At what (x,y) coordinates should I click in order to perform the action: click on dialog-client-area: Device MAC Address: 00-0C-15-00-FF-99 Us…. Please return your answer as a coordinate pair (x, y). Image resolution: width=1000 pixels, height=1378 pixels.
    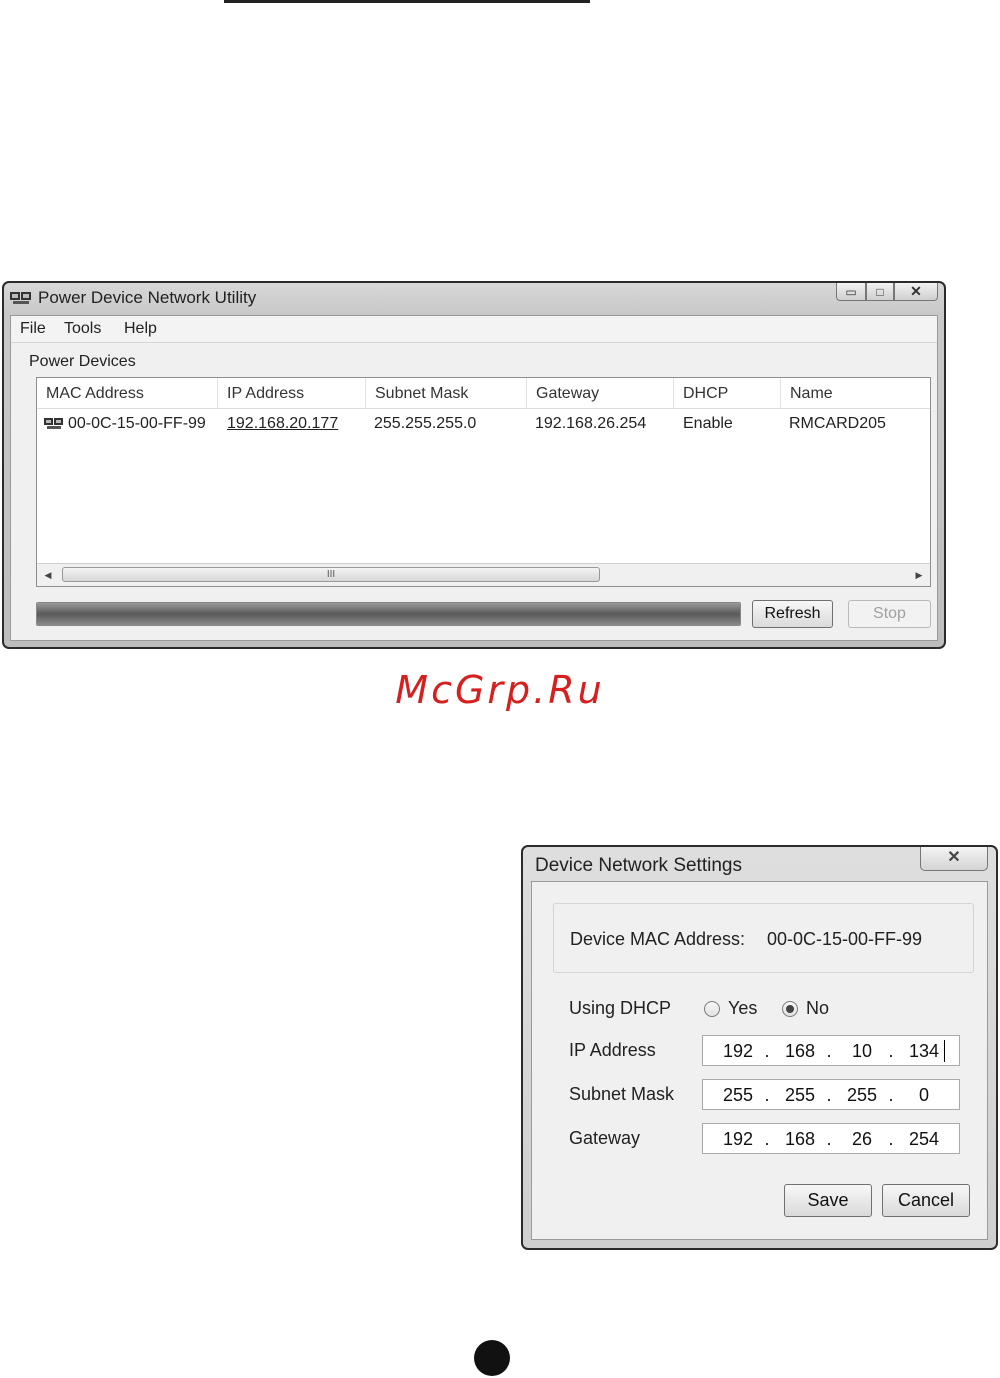
    Looking at the image, I should click on (759, 1060).